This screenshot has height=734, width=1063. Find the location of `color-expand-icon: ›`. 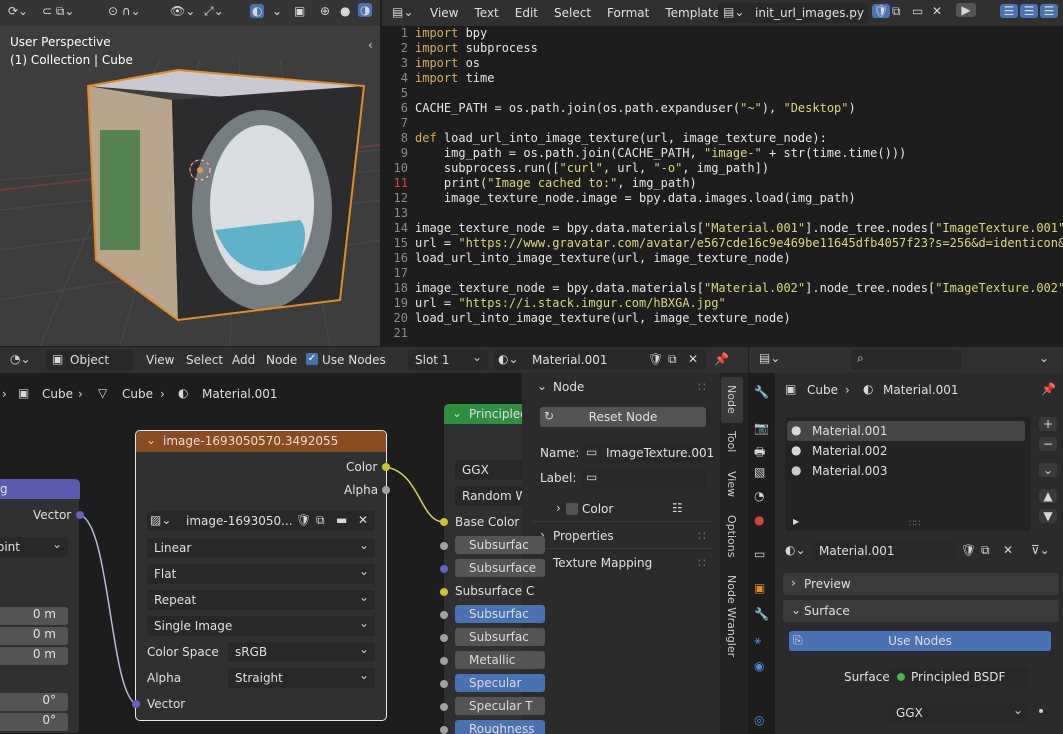

color-expand-icon: › is located at coordinates (558, 508).